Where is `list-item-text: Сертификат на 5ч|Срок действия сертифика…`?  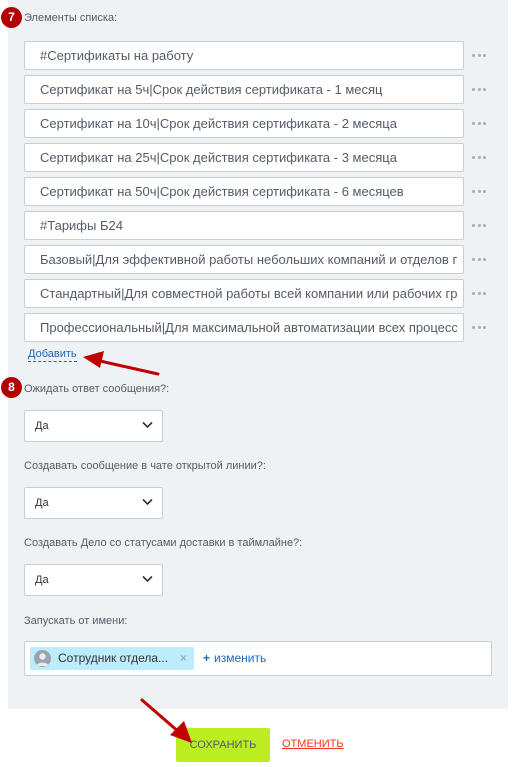 list-item-text: Сертификат на 5ч|Срок действия сертифика… is located at coordinates (211, 89).